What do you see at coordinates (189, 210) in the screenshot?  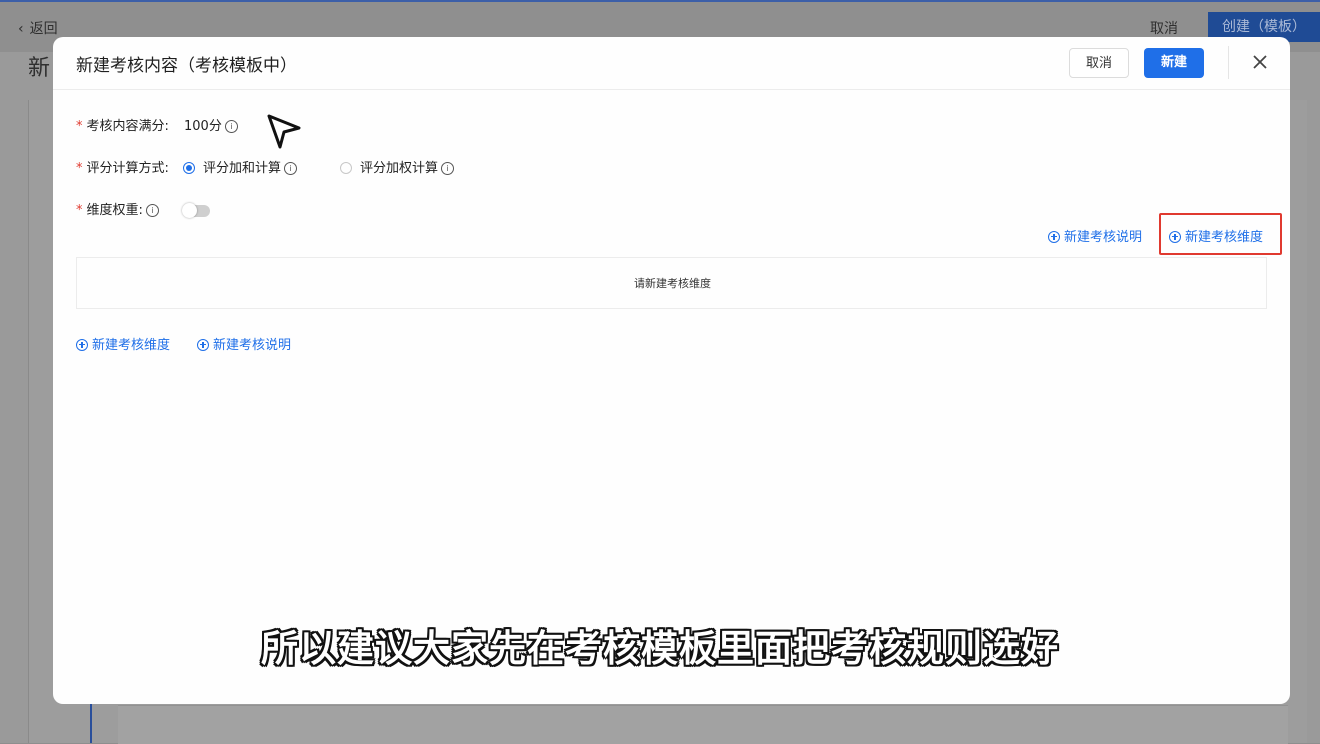 I see `toggle-knob` at bounding box center [189, 210].